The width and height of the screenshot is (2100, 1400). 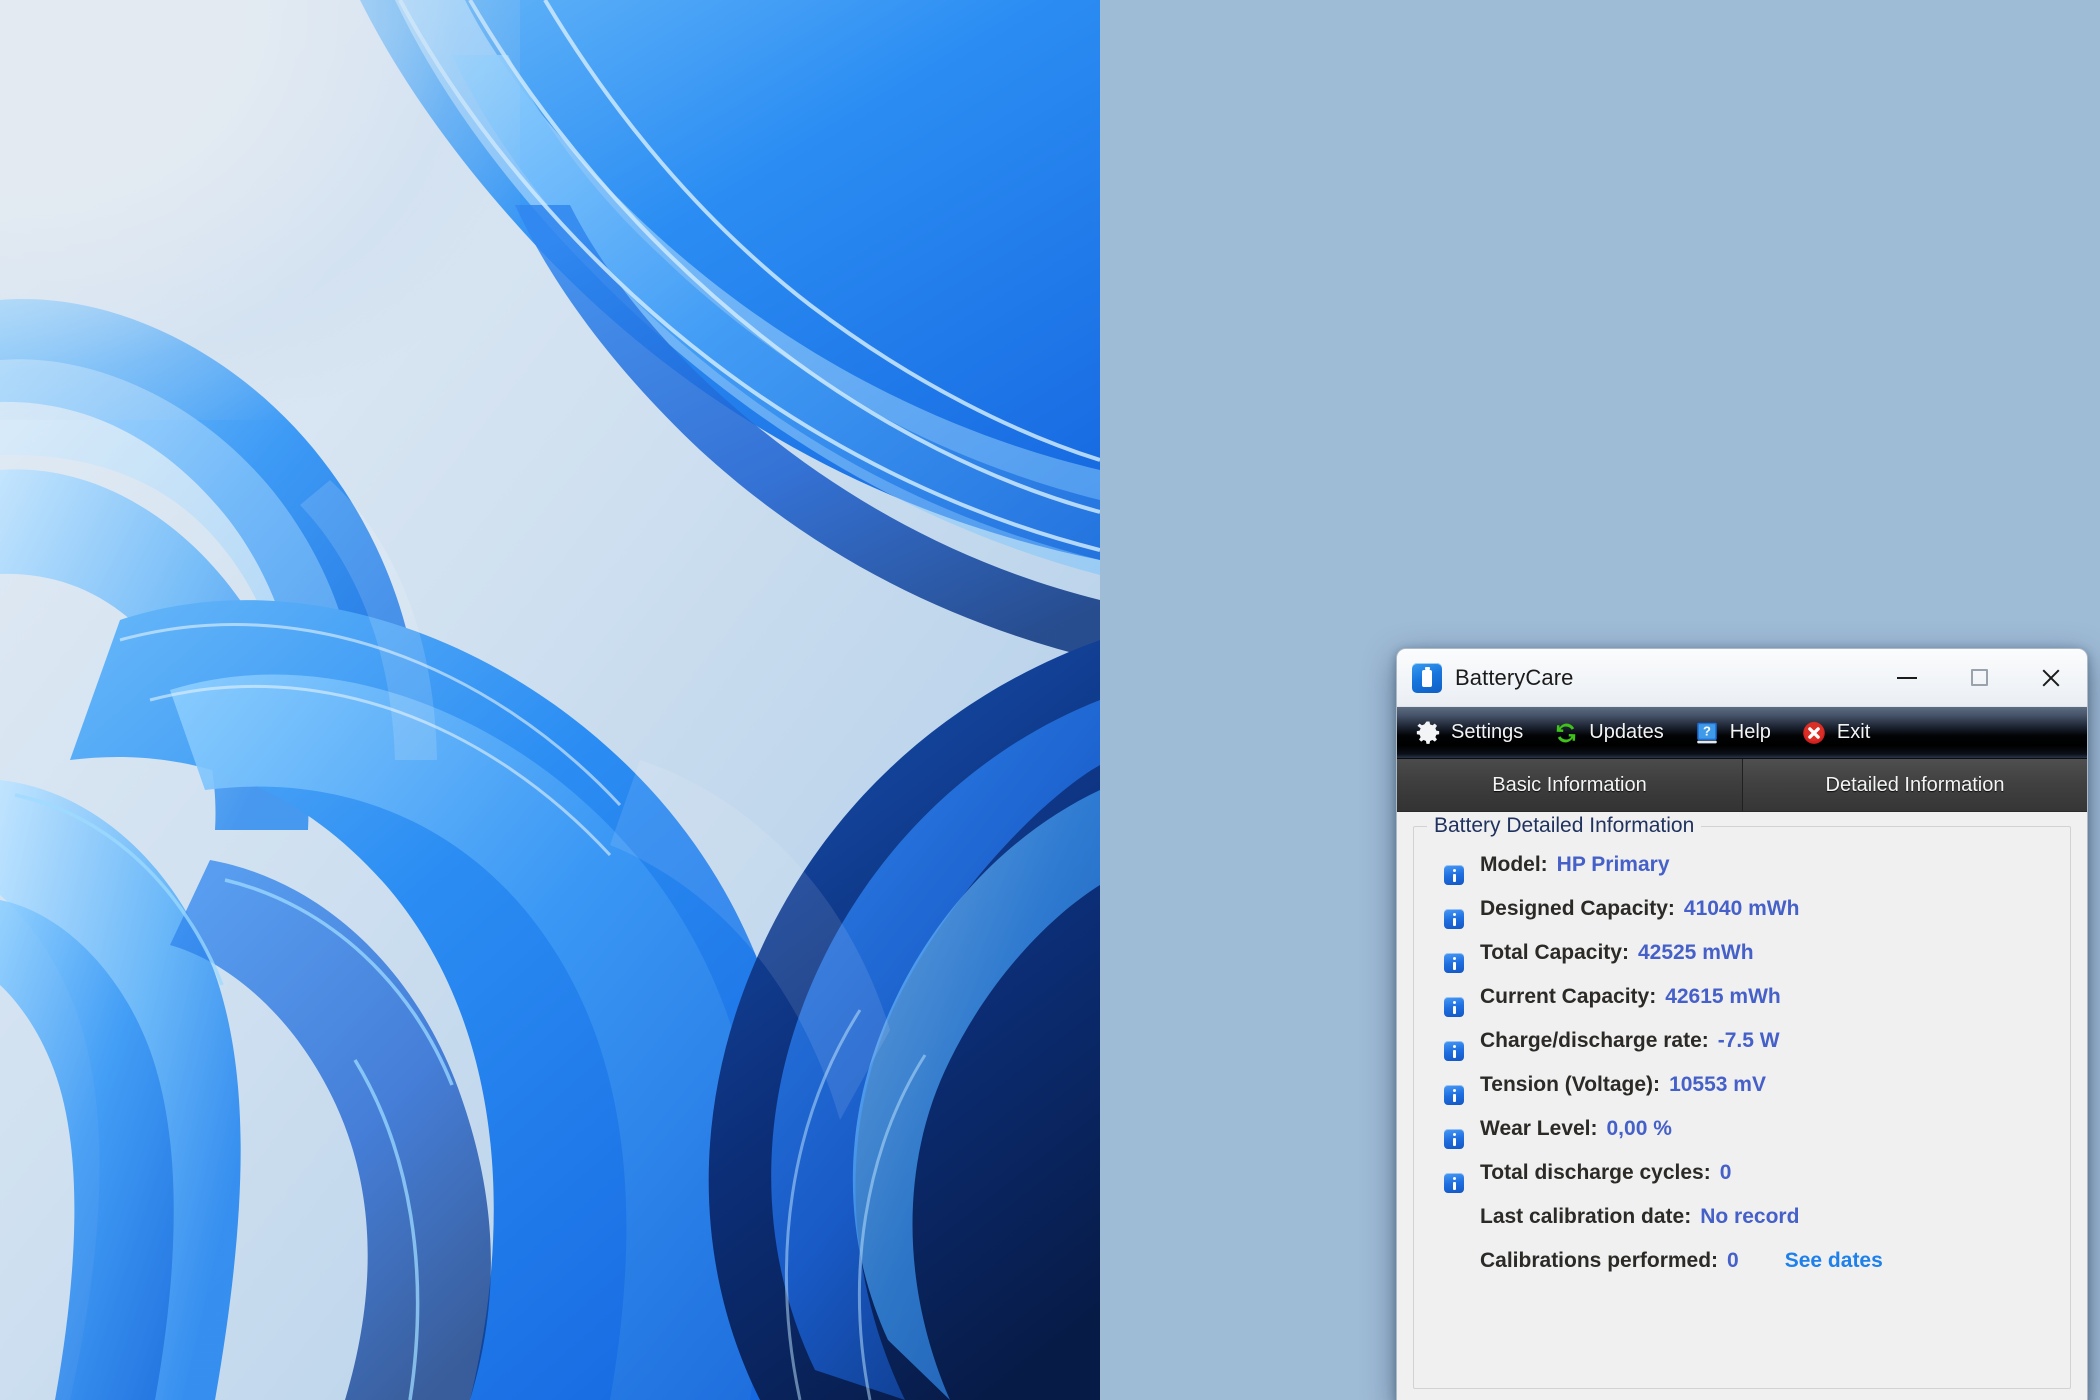 I want to click on help-label: Help, so click(x=1750, y=732).